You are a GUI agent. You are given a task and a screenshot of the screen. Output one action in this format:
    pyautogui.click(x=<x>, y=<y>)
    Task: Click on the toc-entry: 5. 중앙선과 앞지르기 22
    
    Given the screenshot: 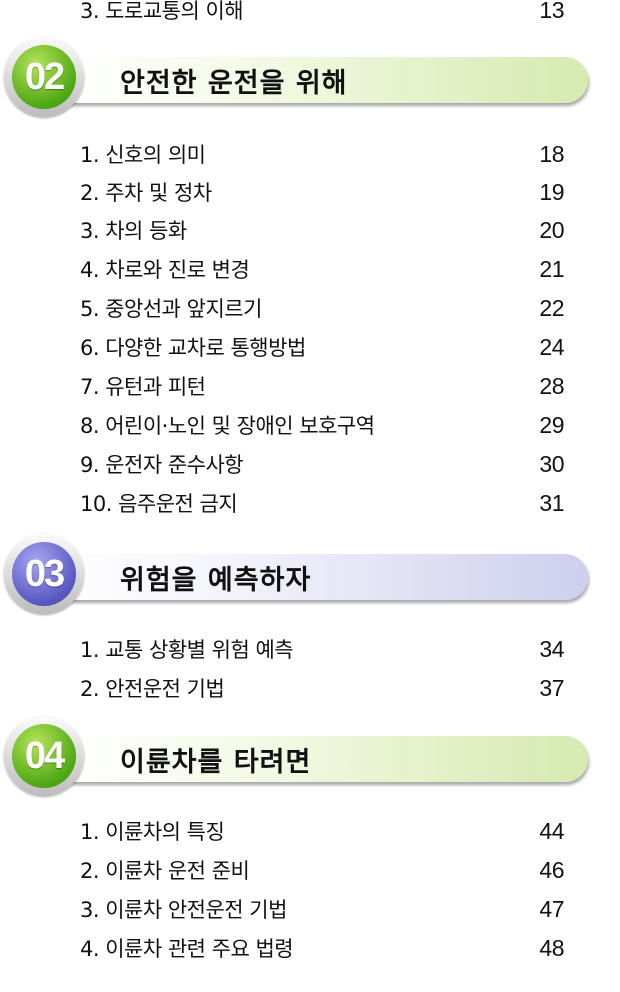 What is the action you would take?
    pyautogui.click(x=322, y=308)
    